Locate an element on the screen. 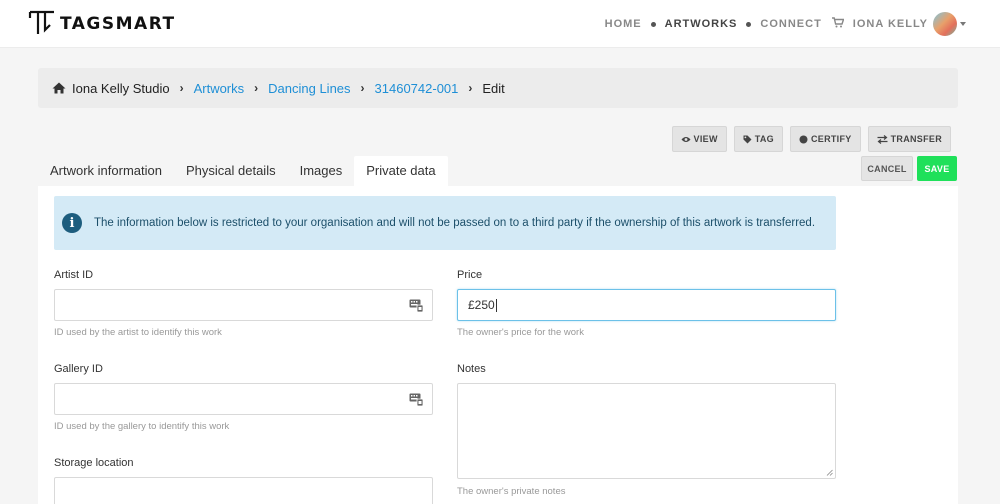  resize-grip-icon is located at coordinates (829, 472).